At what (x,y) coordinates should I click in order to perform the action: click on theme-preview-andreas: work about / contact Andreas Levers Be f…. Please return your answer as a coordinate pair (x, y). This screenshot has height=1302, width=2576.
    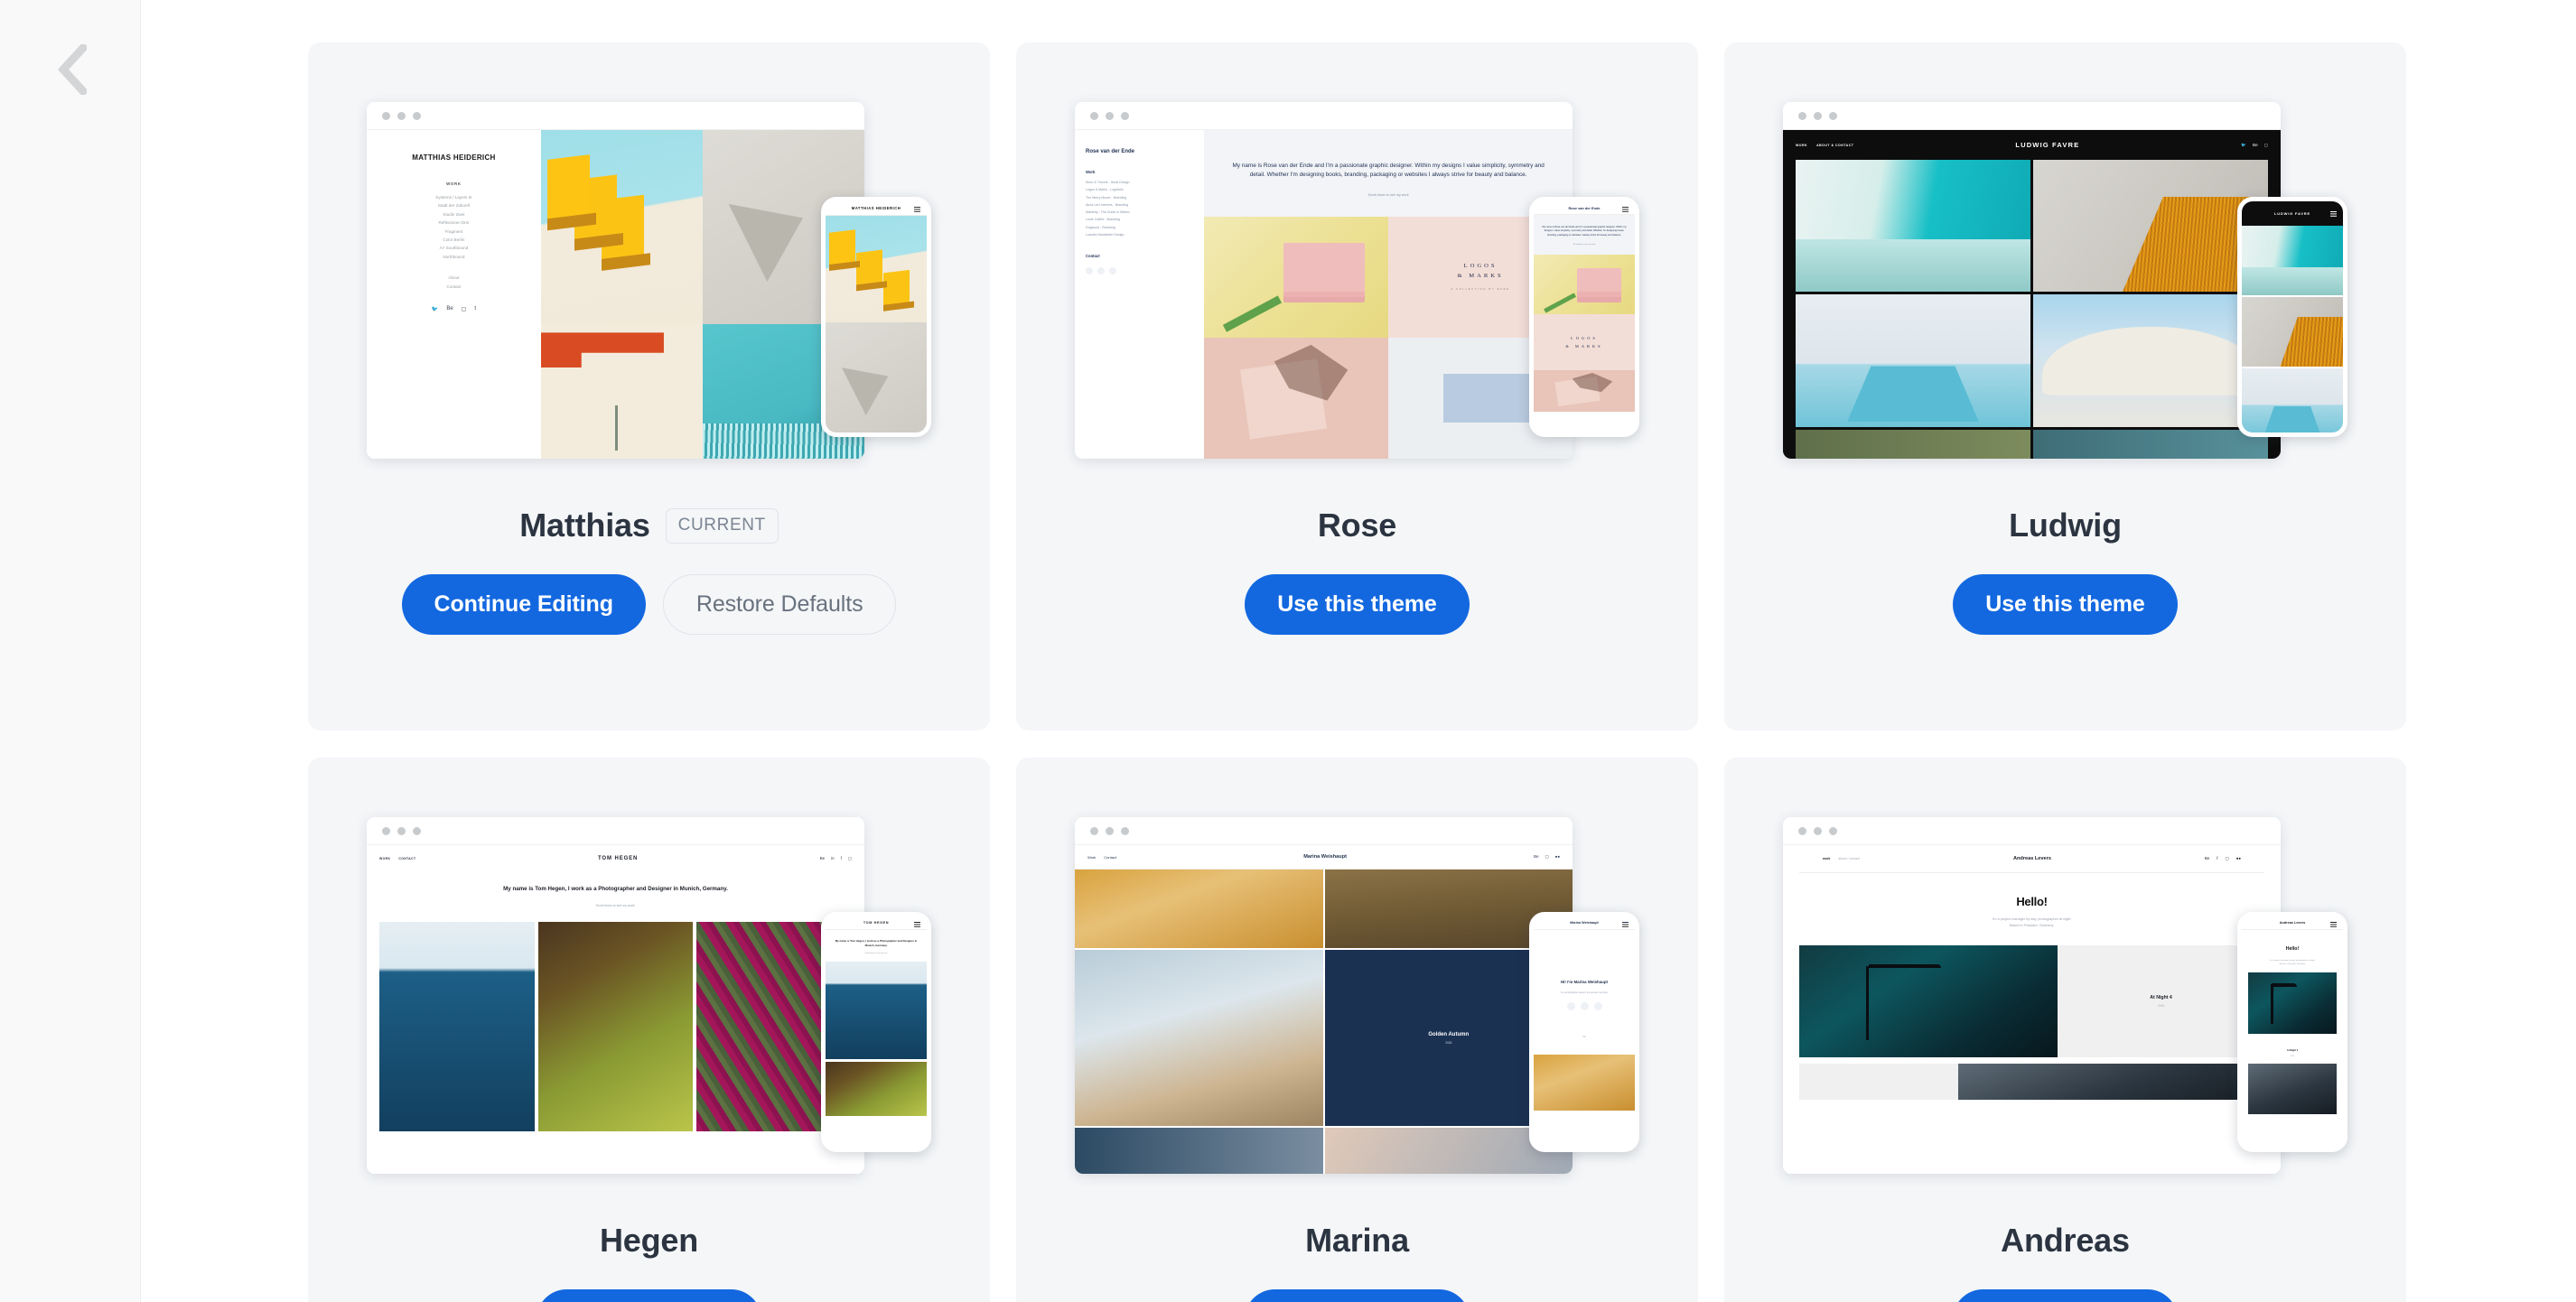
    Looking at the image, I should click on (2065, 1006).